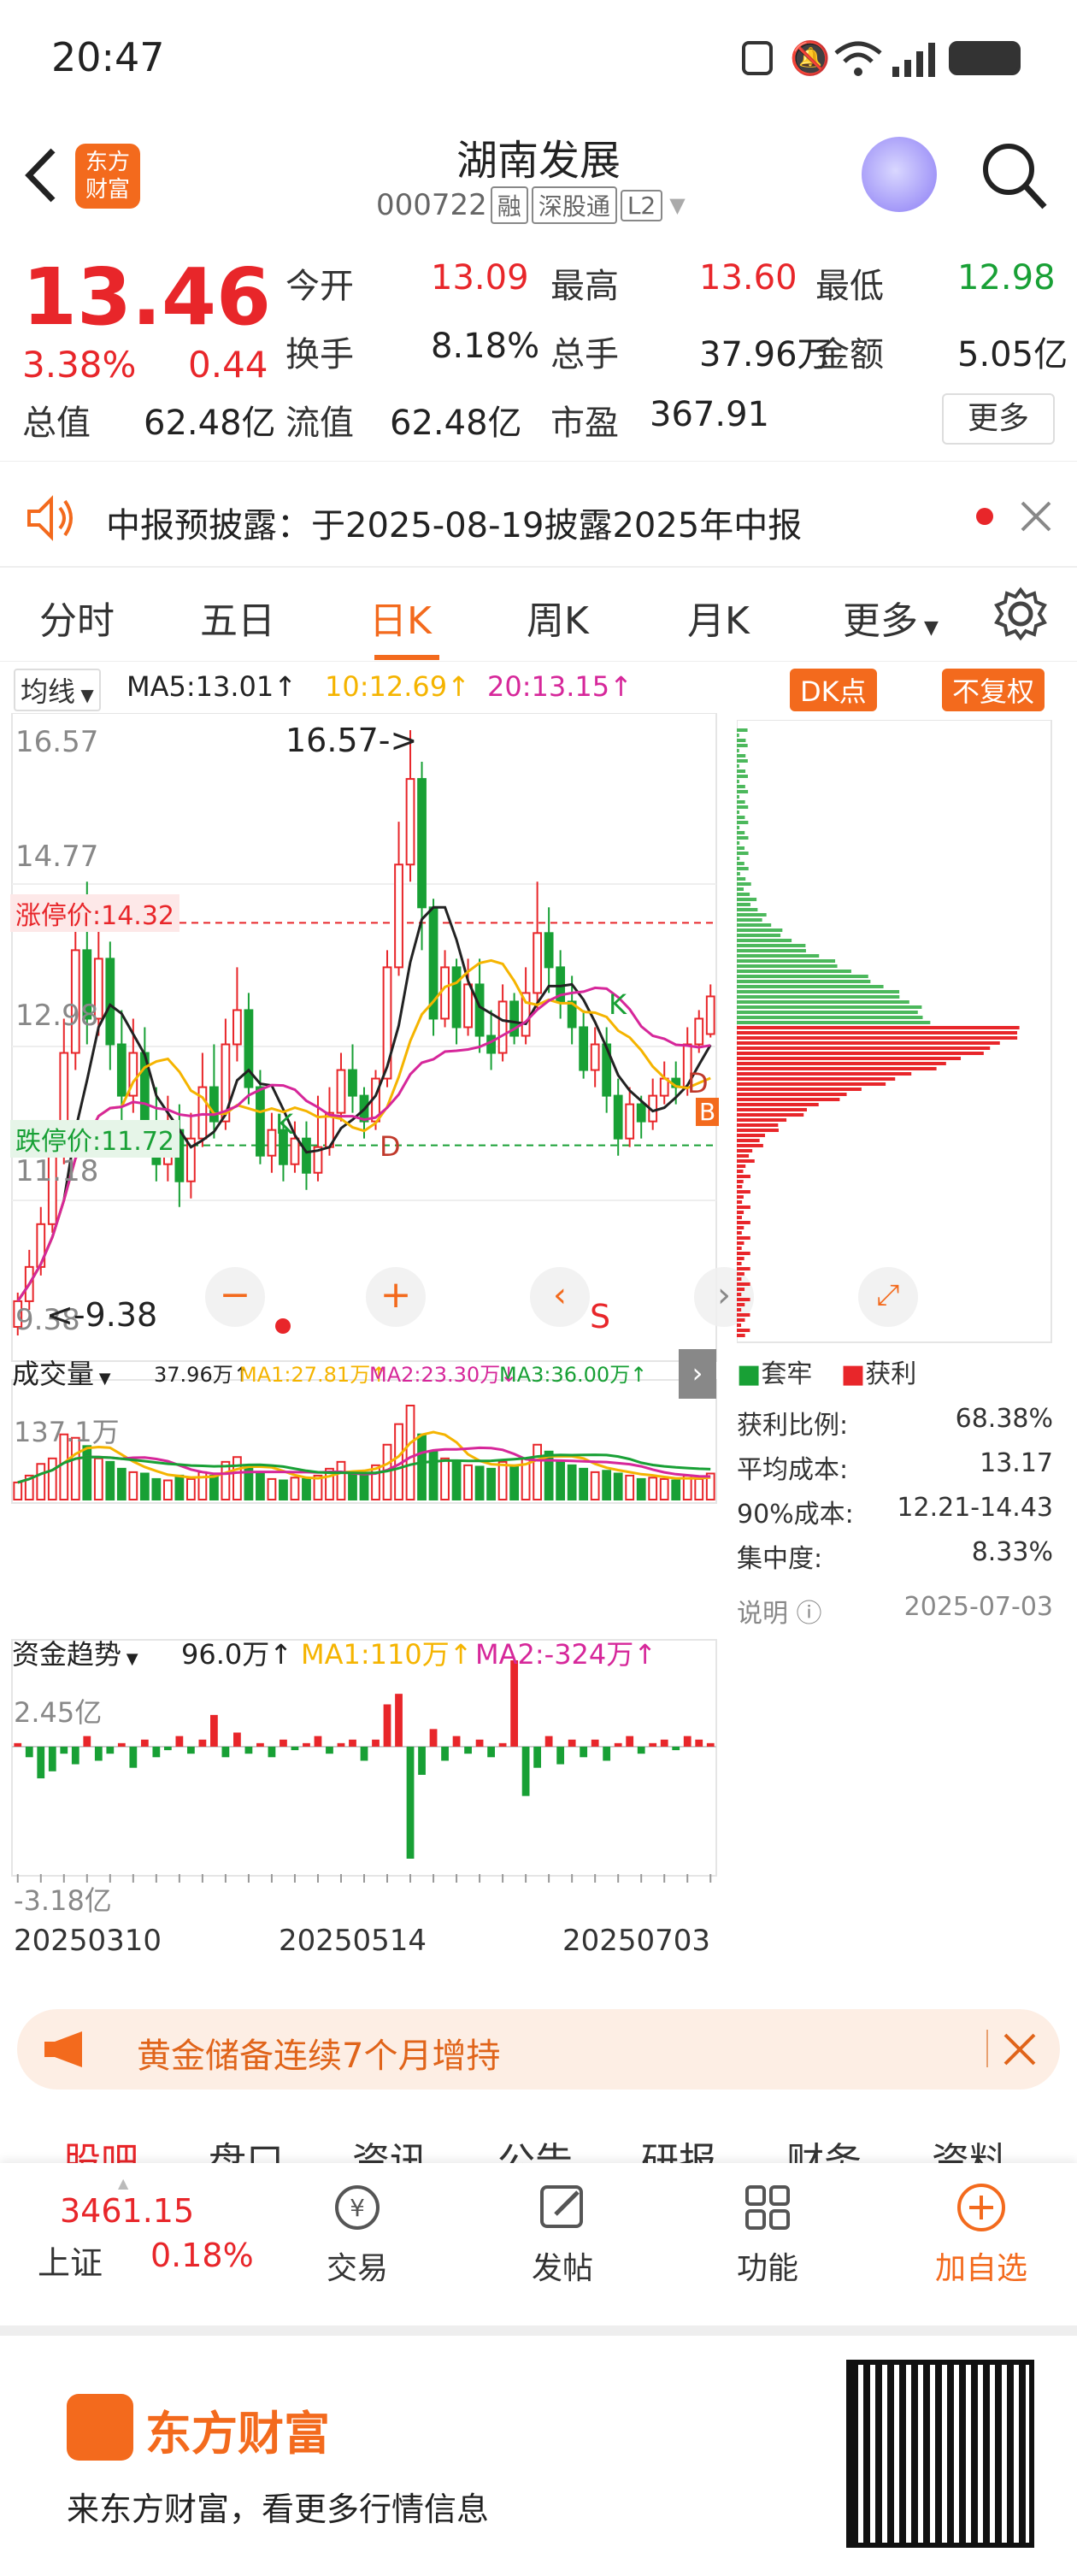 This screenshot has height=2576, width=1077. What do you see at coordinates (284, 1124) in the screenshot?
I see `signal-k: K` at bounding box center [284, 1124].